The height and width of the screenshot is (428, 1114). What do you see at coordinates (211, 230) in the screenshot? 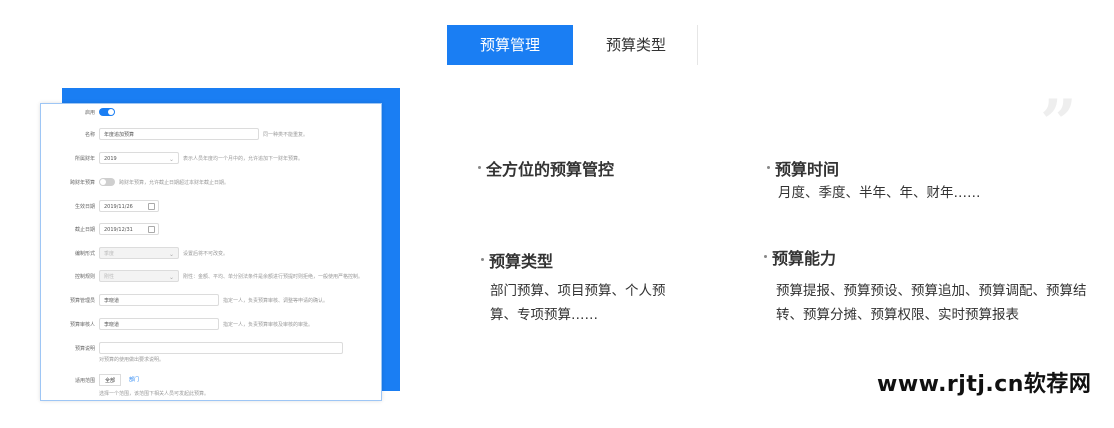
I see `form-row-end-date: 截止日期 2019/12/31` at bounding box center [211, 230].